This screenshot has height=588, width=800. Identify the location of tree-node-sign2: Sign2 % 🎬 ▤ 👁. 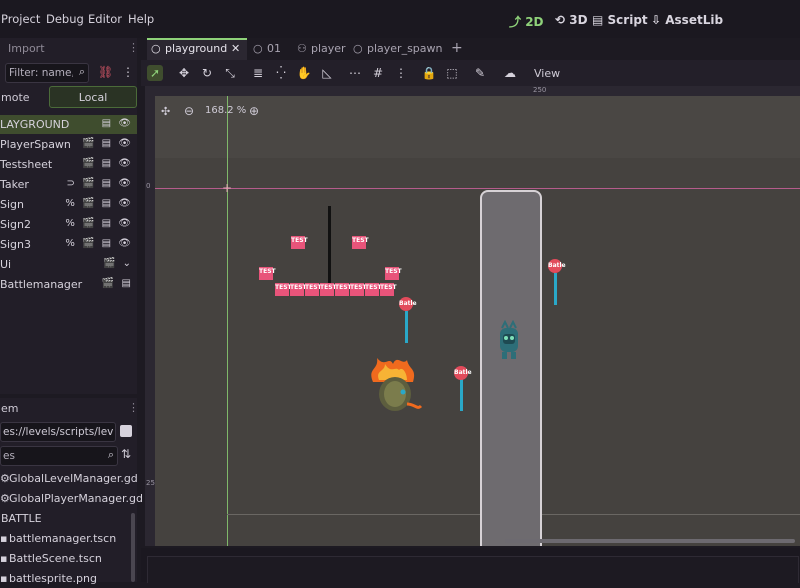
(68, 224).